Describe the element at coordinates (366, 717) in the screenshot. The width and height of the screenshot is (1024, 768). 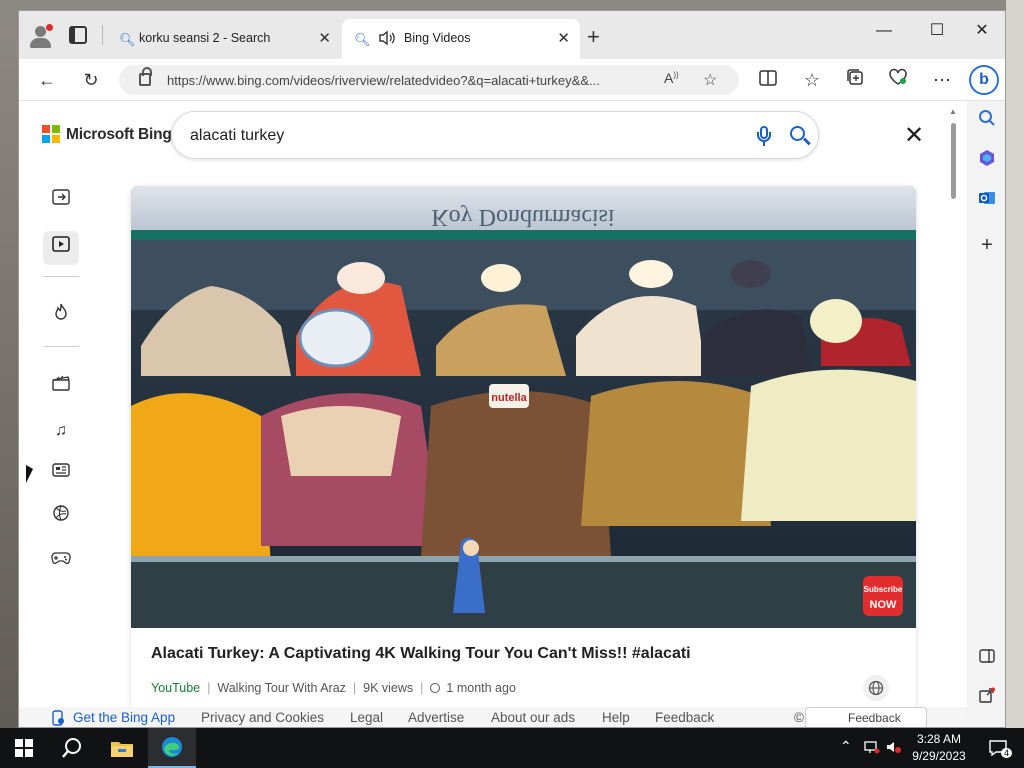
I see `footer-link-legal: Legal` at that location.